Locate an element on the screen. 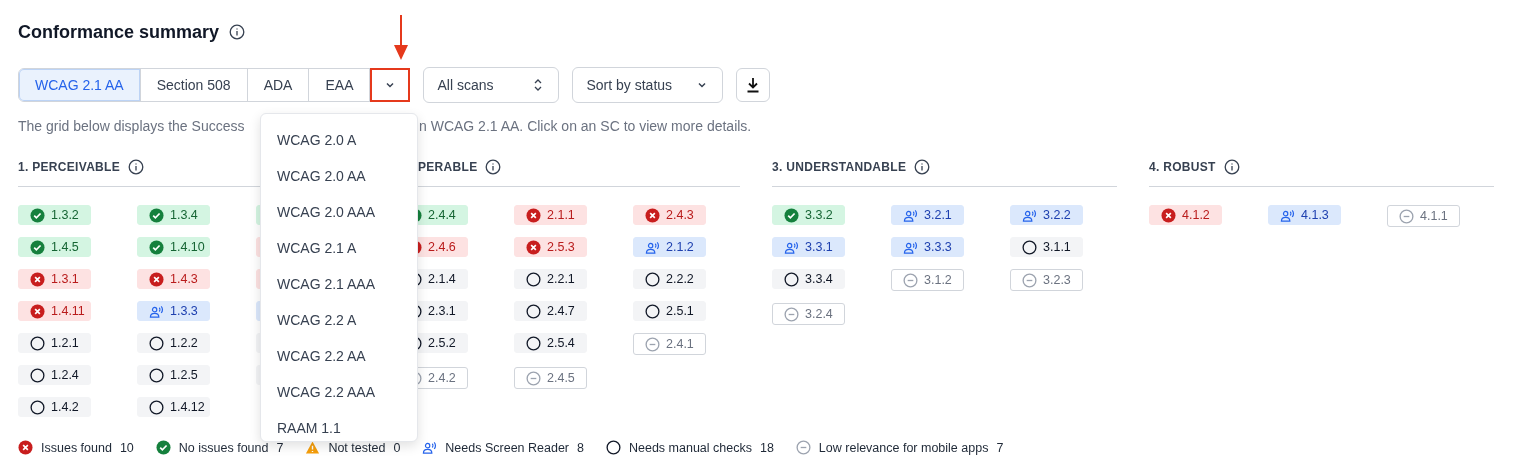 Image resolution: width=1513 pixels, height=471 pixels. criterion-chip: 2.1.1 is located at coordinates (550, 215).